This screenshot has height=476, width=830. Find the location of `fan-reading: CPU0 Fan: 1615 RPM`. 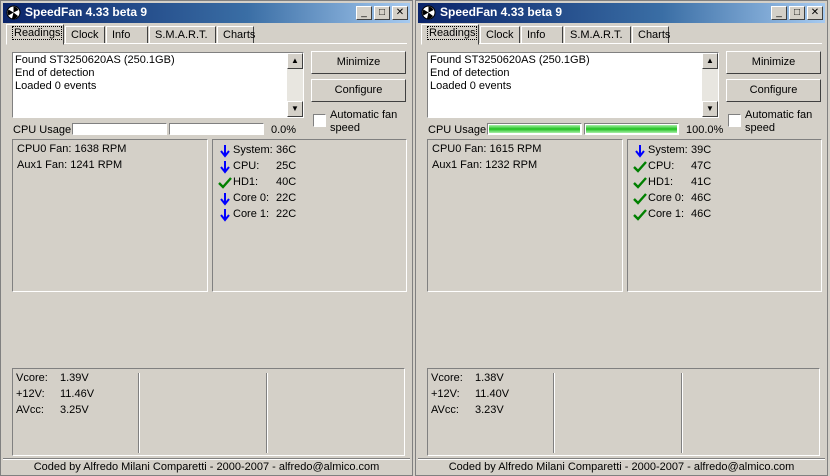

fan-reading: CPU0 Fan: 1615 RPM is located at coordinates (487, 149).